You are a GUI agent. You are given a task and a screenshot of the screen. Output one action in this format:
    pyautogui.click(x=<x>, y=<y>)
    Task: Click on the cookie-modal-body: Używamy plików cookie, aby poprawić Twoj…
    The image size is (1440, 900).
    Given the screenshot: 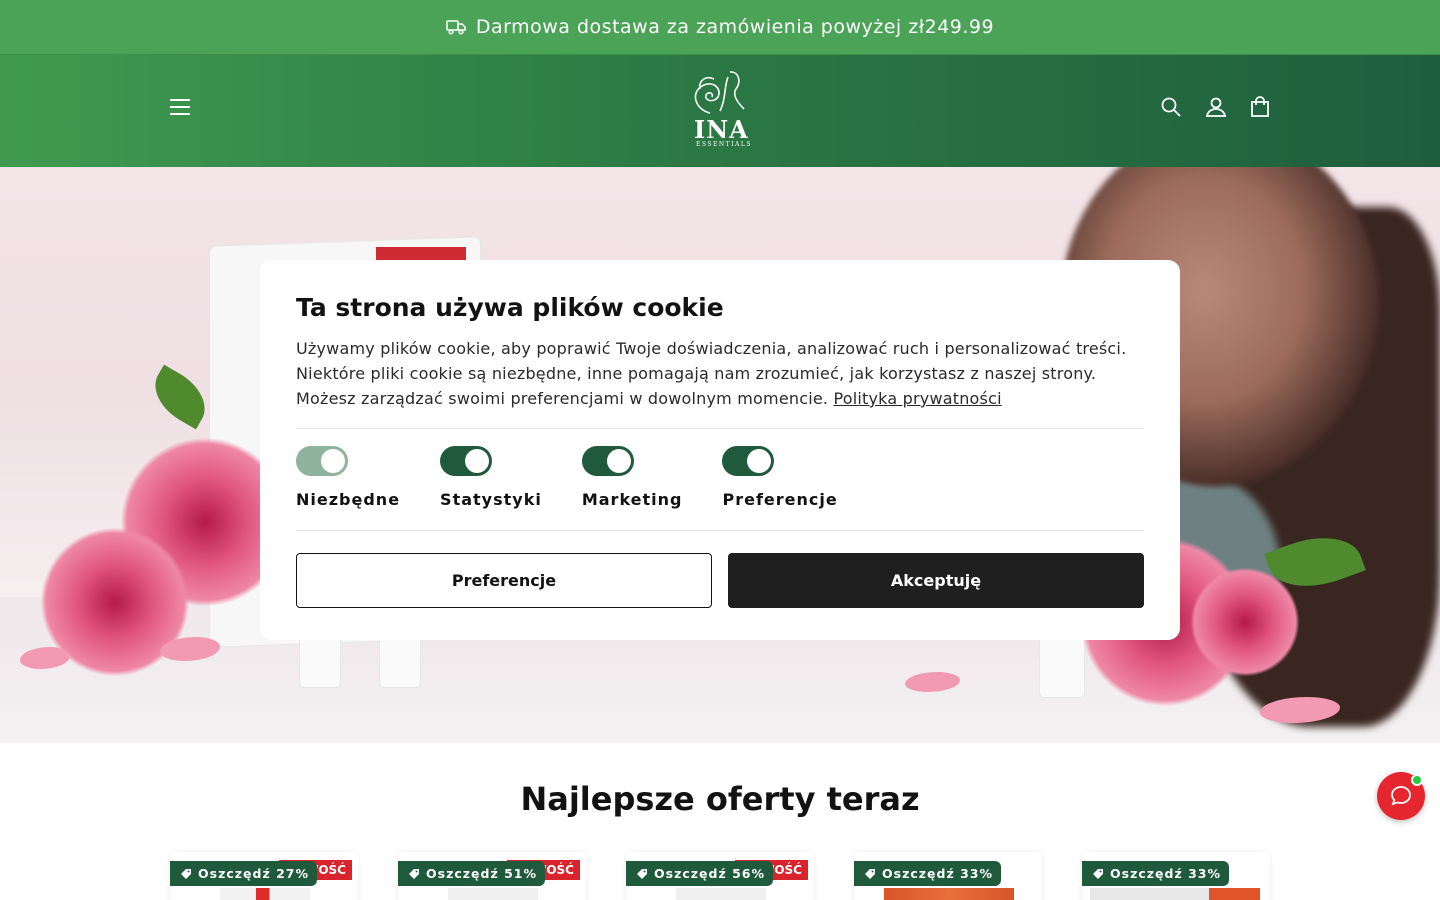 What is the action you would take?
    pyautogui.click(x=720, y=373)
    